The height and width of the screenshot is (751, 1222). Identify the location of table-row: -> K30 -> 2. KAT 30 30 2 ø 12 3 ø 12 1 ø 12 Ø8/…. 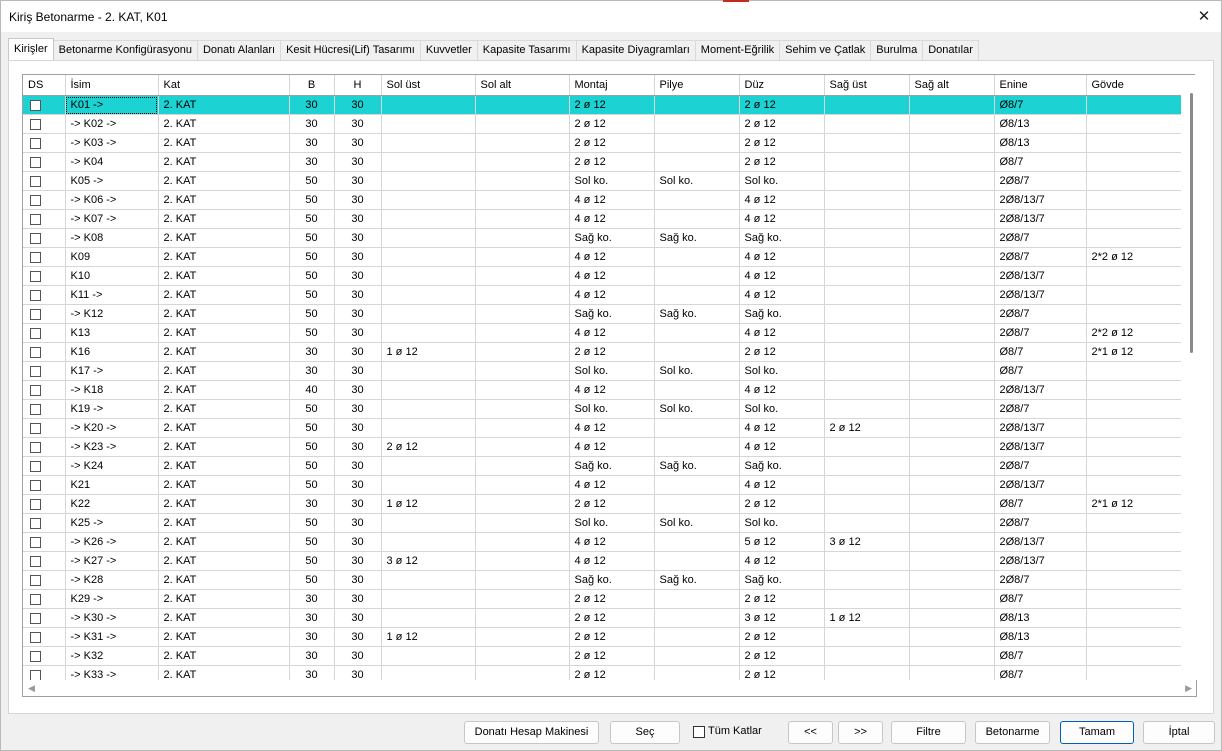
(602, 618).